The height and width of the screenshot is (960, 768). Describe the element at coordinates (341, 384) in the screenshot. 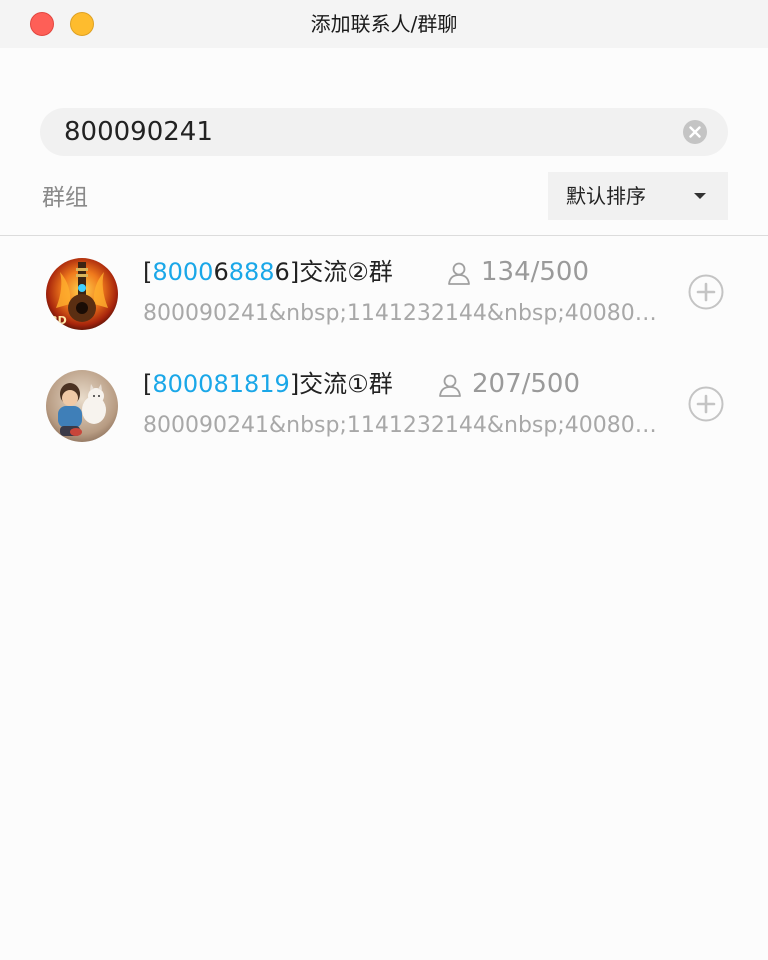

I see `name-part: ]交流①群` at that location.